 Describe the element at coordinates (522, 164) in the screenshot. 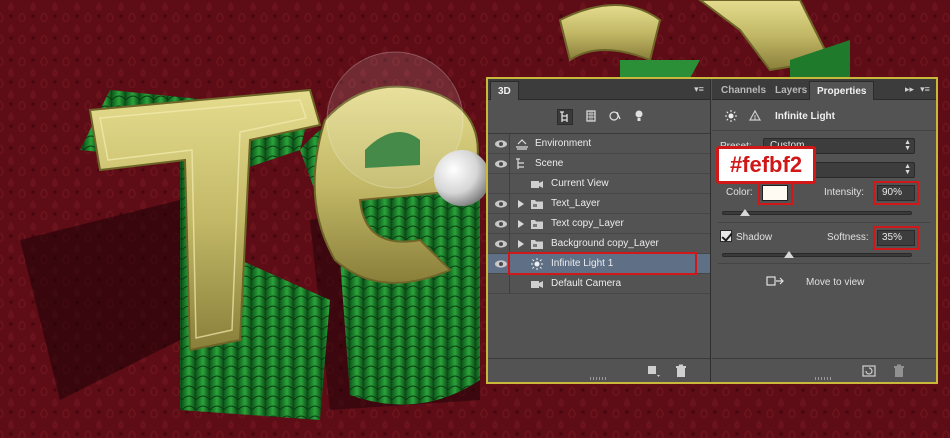

I see `scene-icon` at that location.